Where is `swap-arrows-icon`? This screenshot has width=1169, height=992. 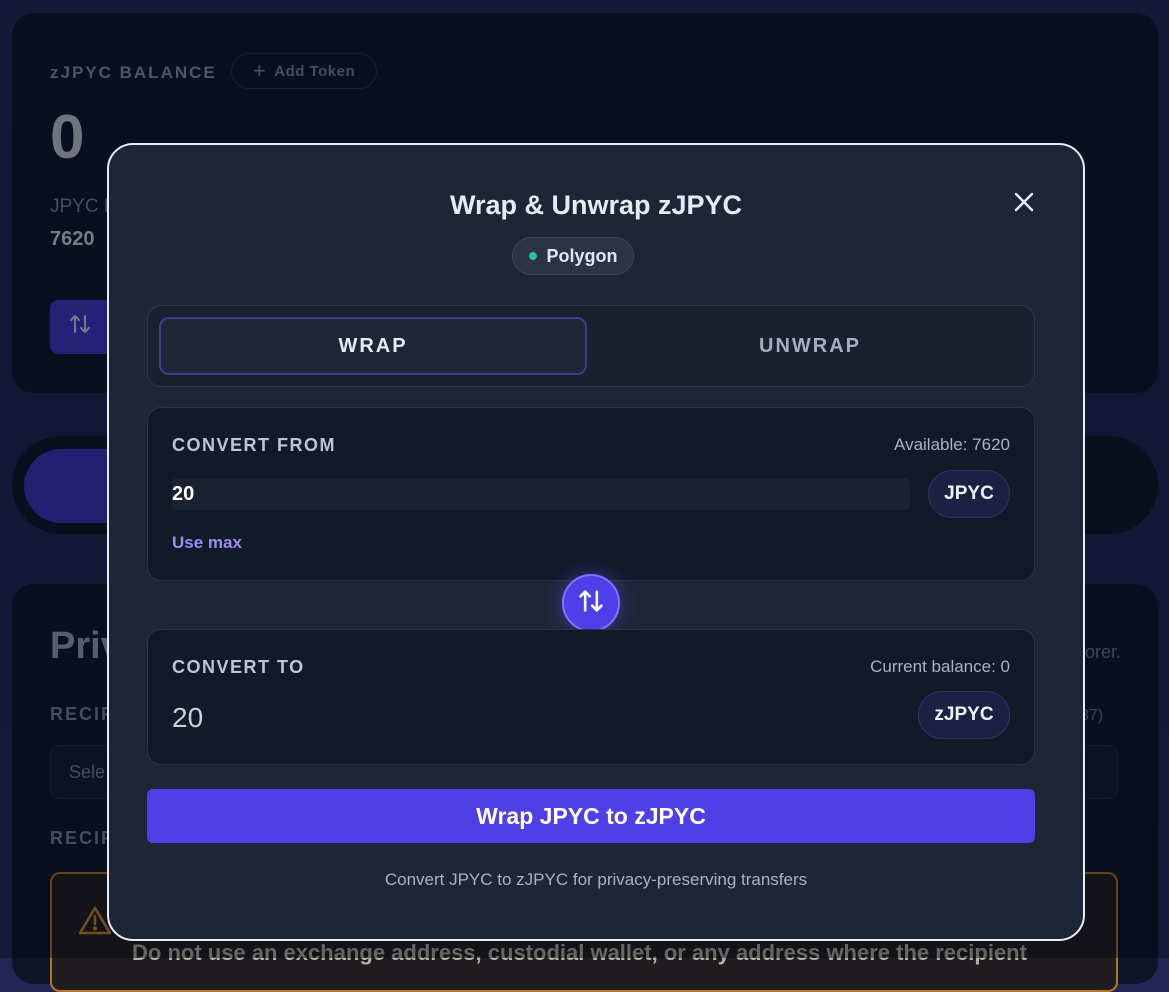 swap-arrows-icon is located at coordinates (591, 603).